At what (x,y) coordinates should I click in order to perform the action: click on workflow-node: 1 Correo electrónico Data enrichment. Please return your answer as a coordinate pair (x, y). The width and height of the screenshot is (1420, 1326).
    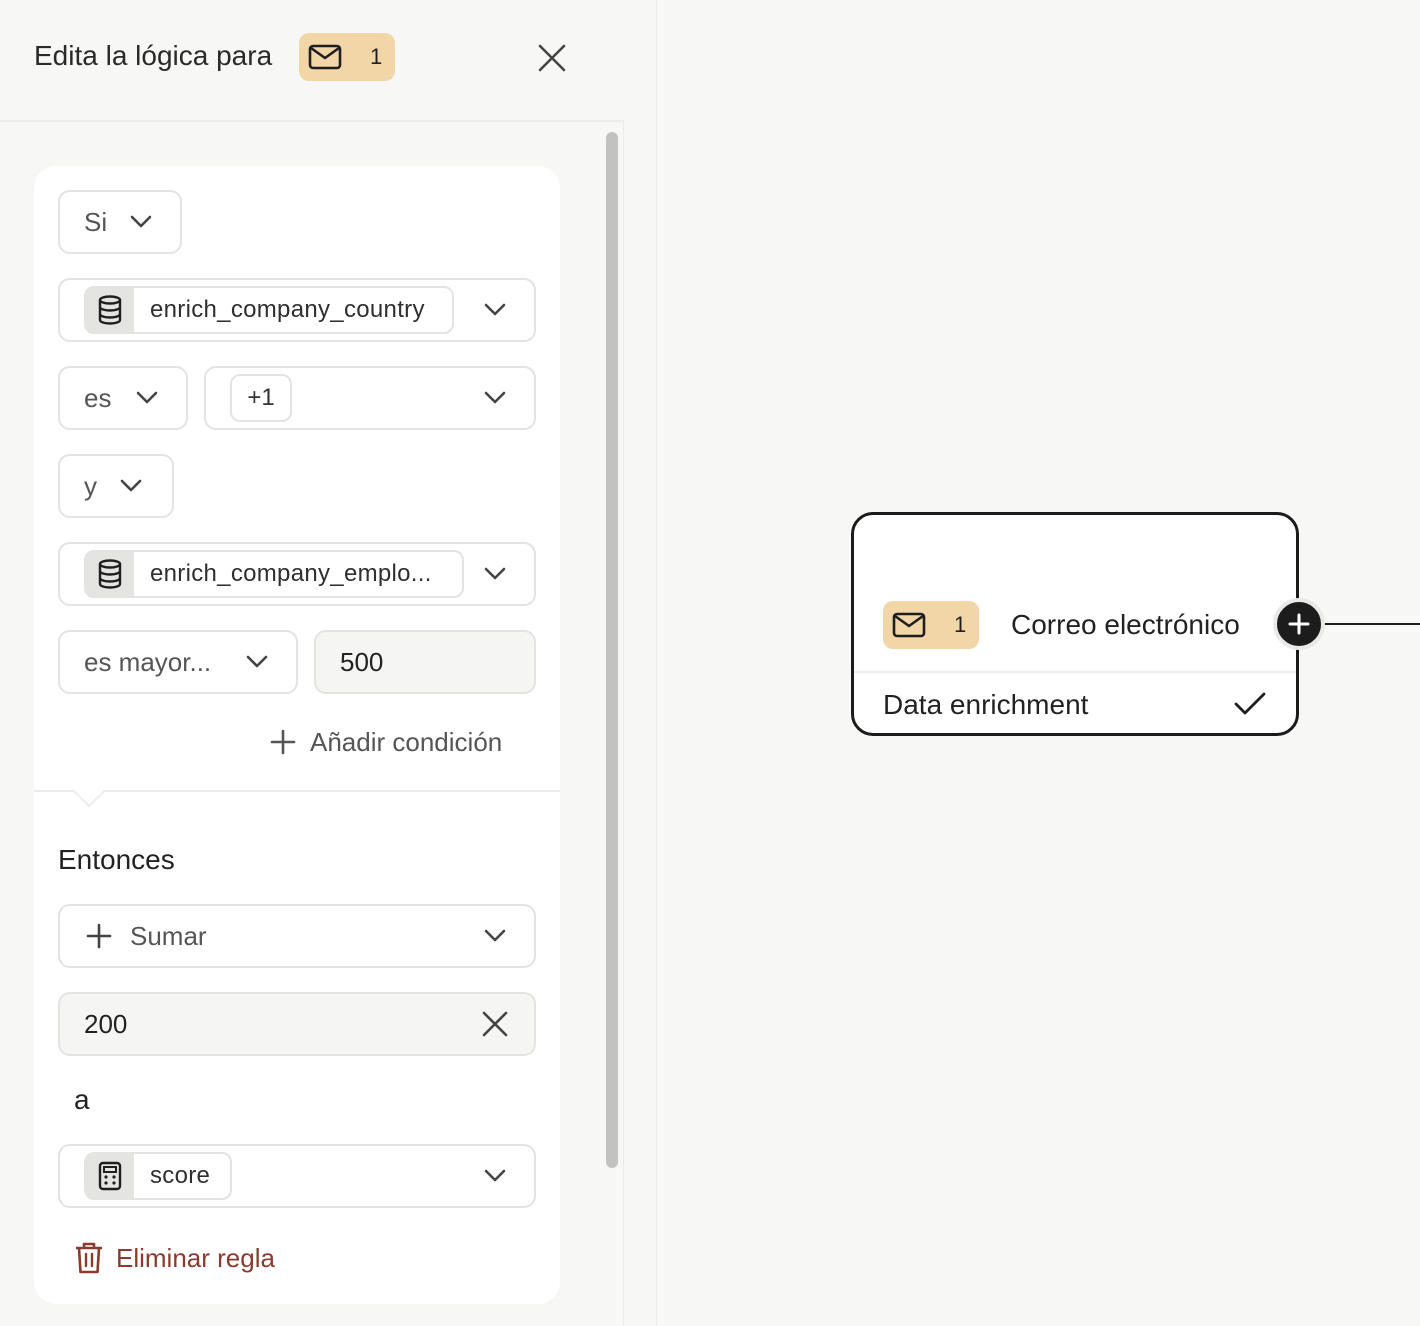
    Looking at the image, I should click on (1075, 624).